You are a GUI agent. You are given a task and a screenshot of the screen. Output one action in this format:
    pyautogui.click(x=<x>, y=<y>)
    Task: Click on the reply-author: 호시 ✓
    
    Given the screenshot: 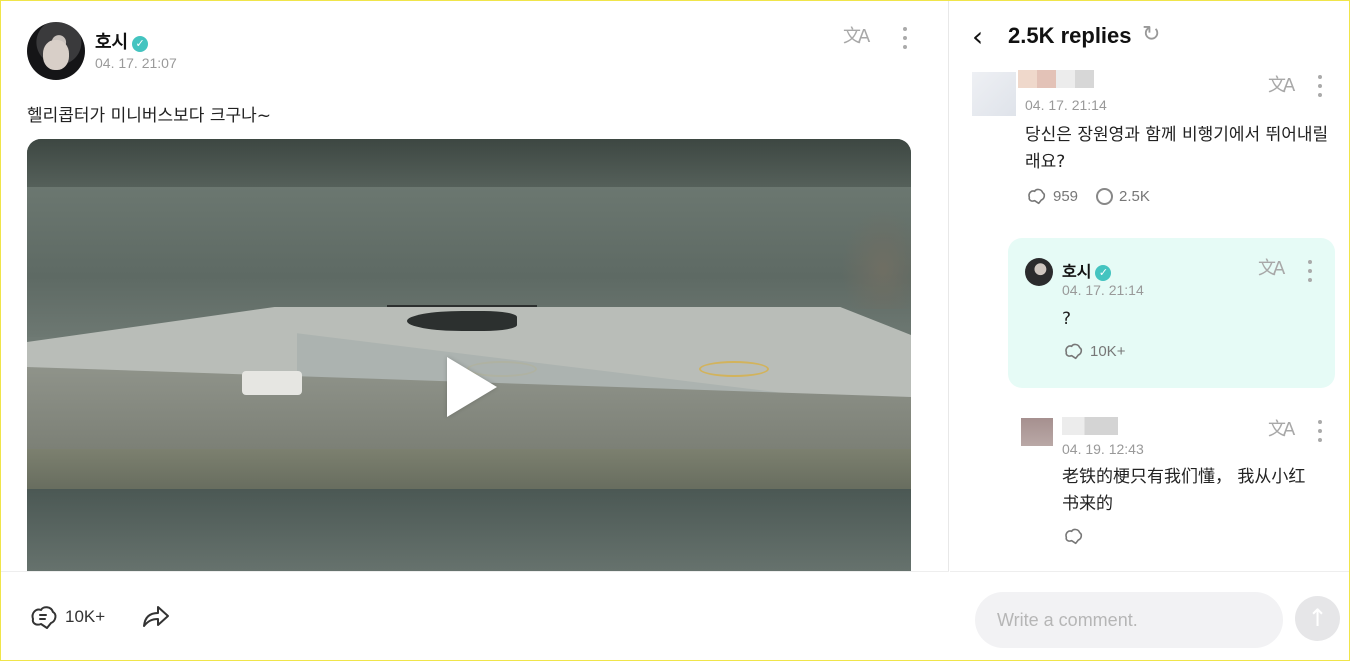 What is the action you would take?
    pyautogui.click(x=1087, y=270)
    